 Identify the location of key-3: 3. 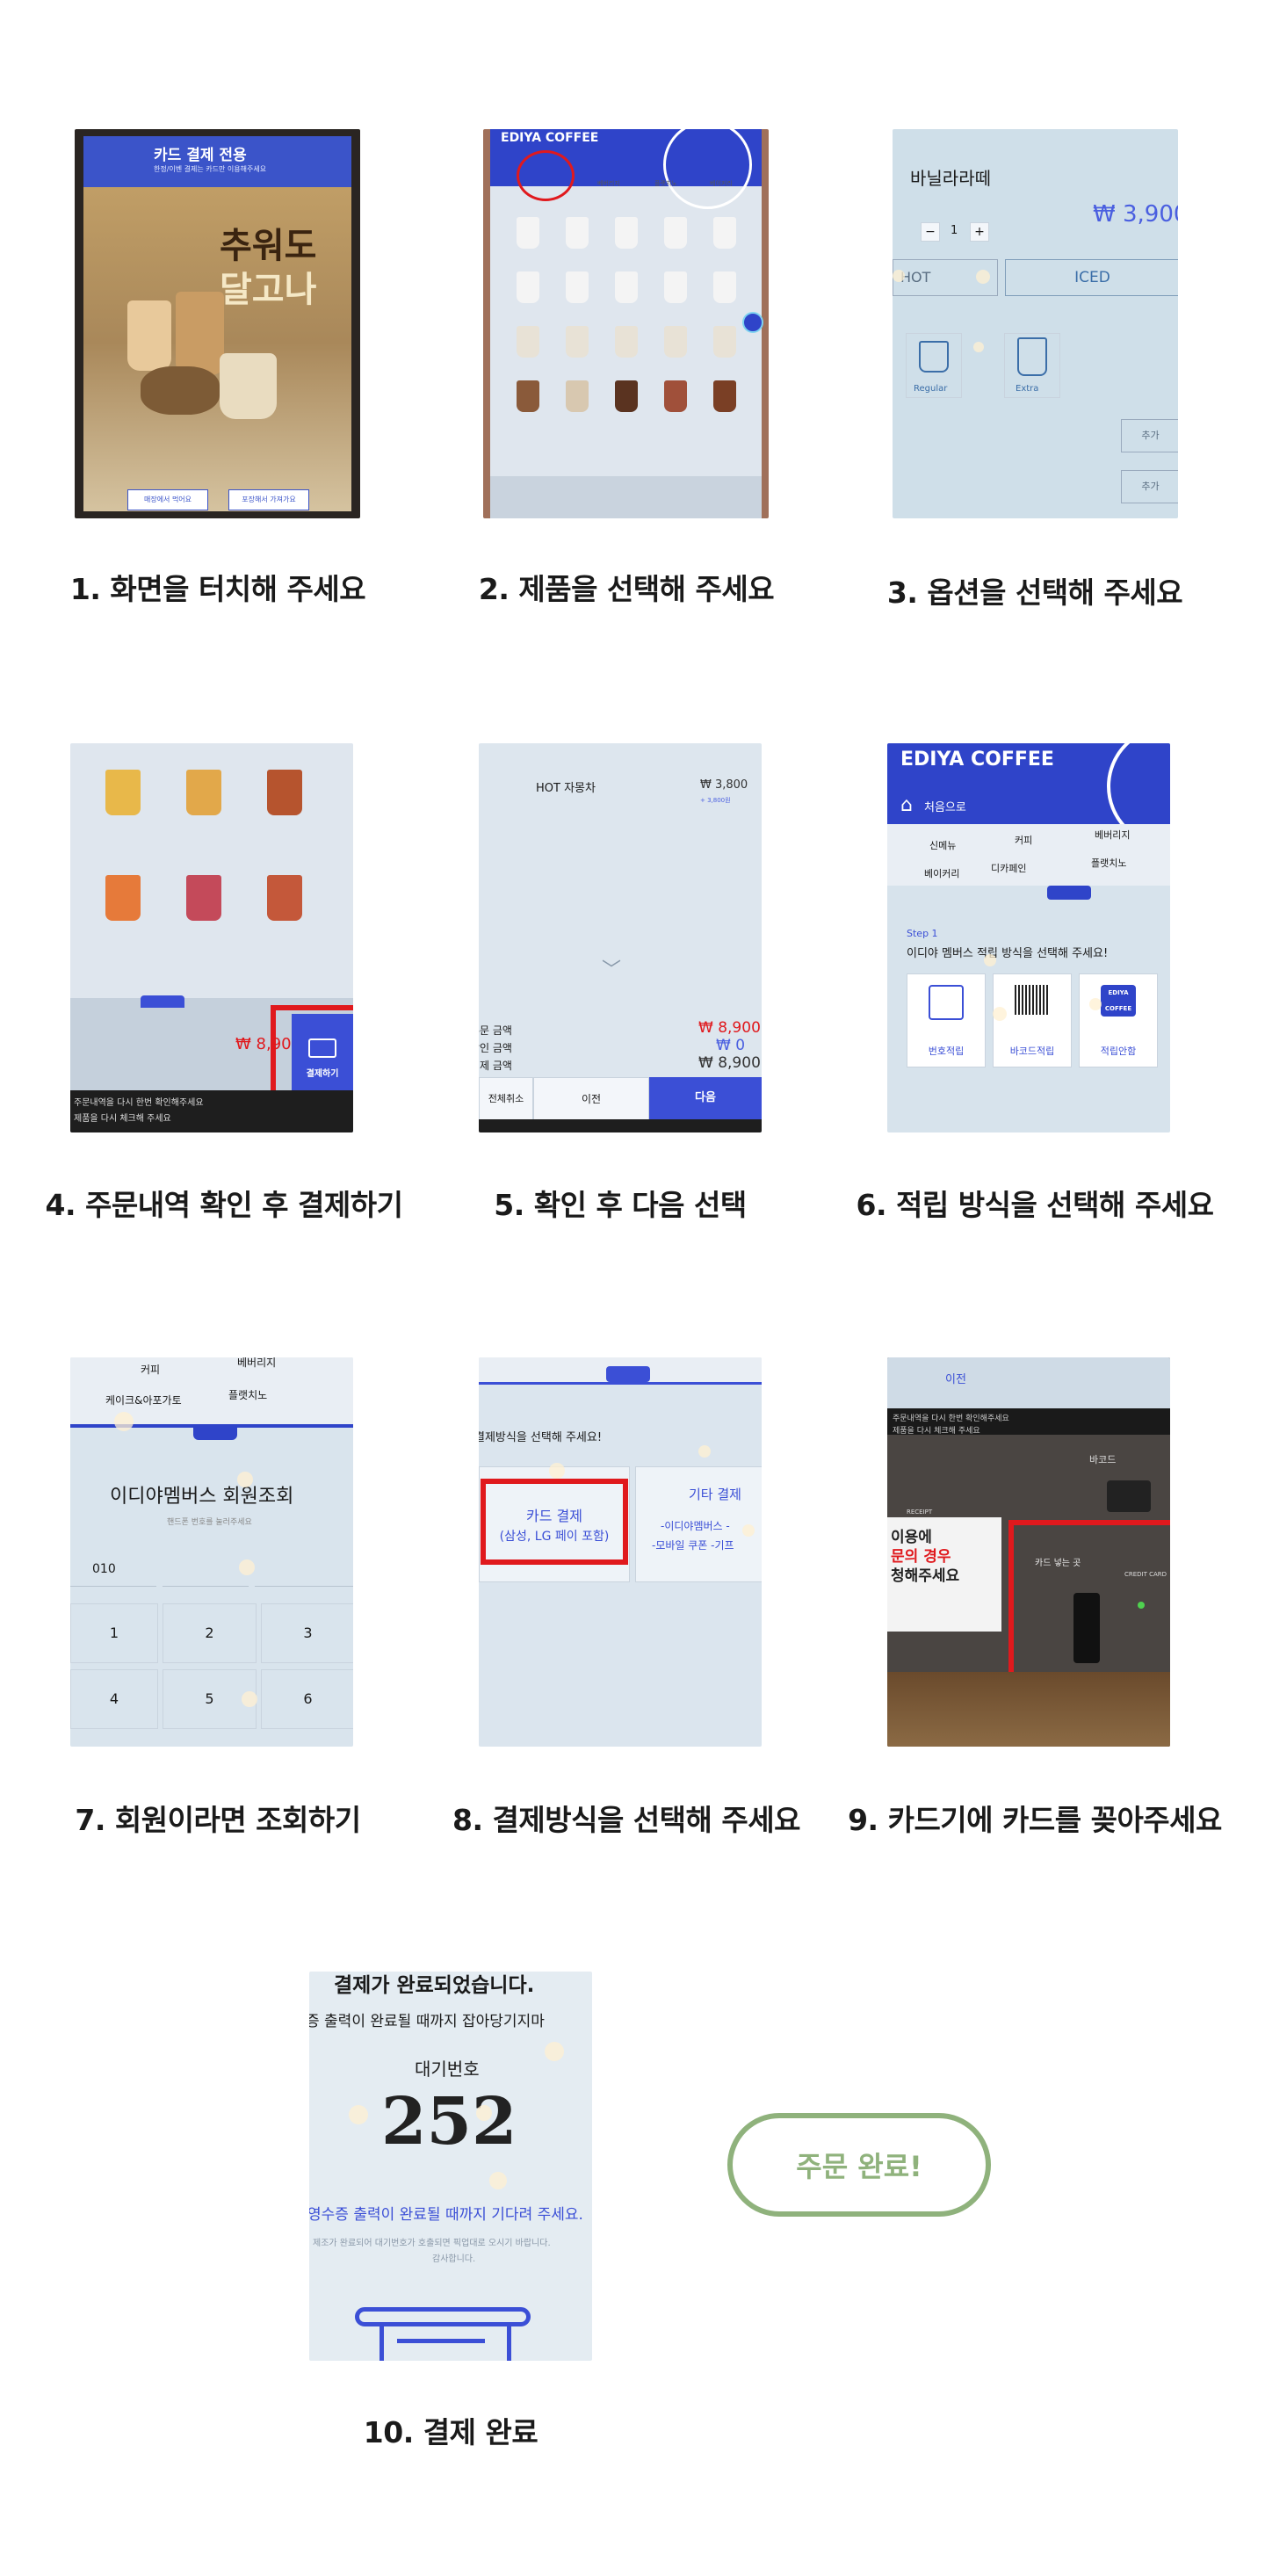
(307, 1633).